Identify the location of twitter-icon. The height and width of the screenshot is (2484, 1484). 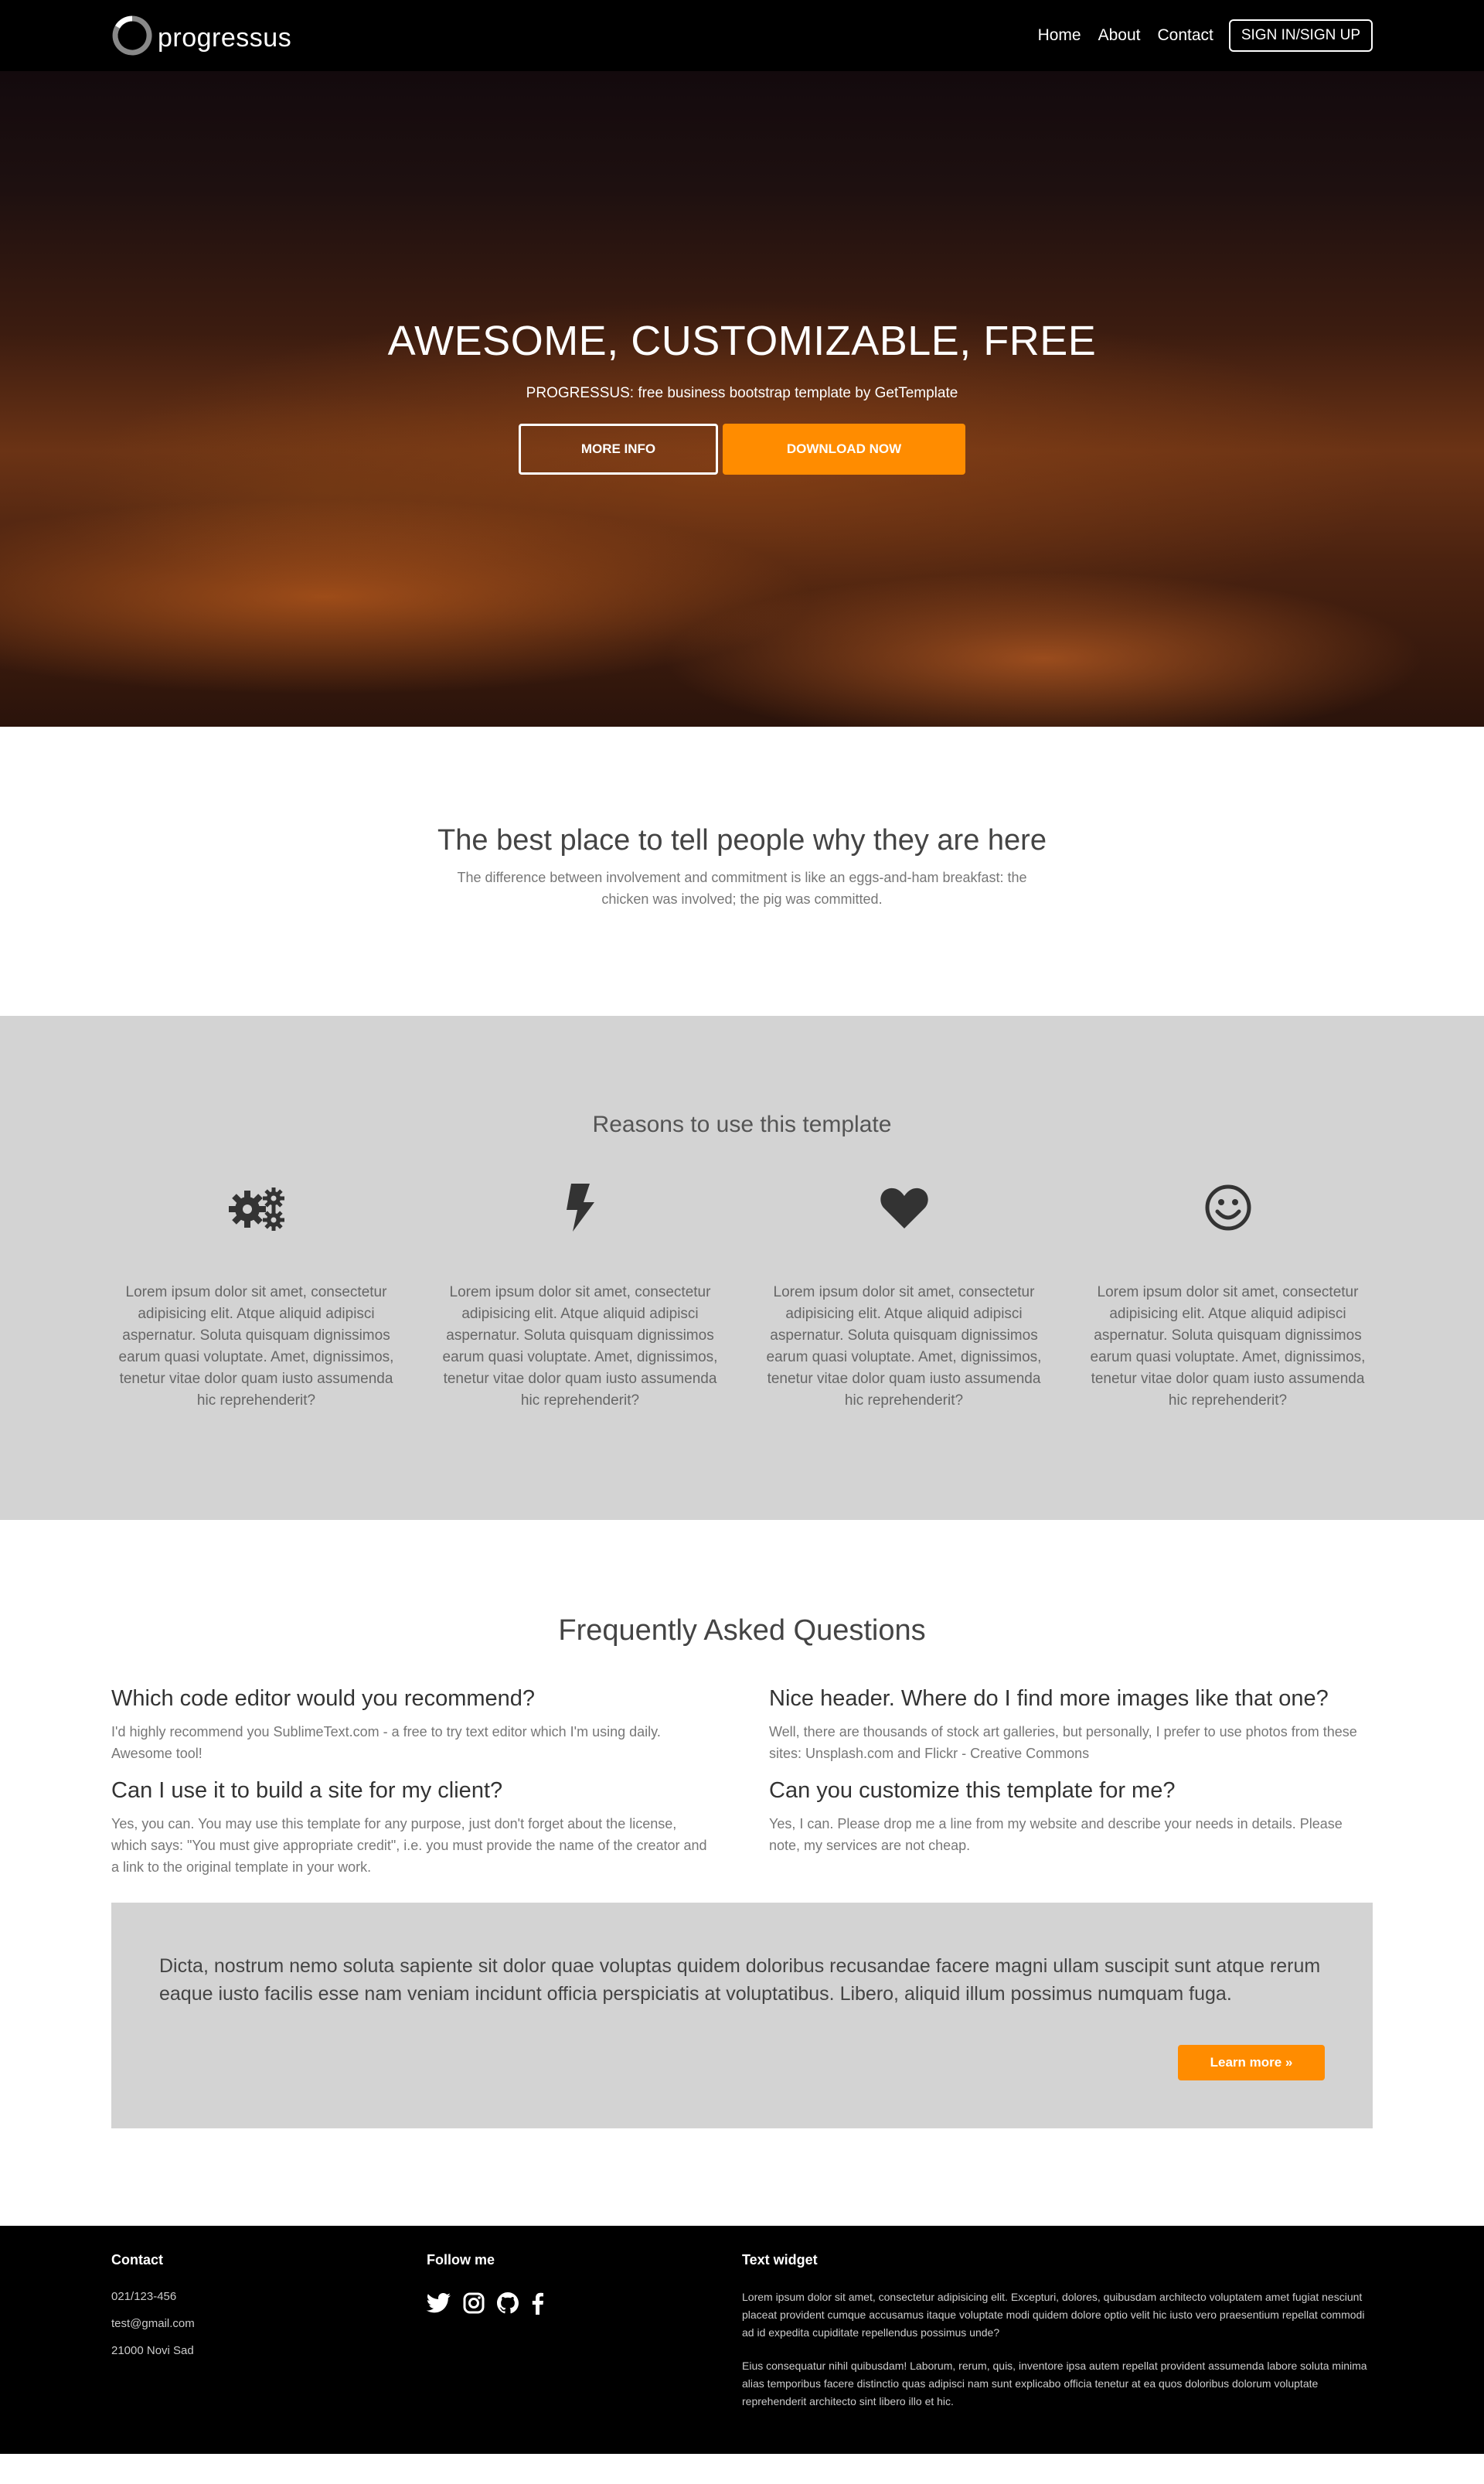
(439, 2303).